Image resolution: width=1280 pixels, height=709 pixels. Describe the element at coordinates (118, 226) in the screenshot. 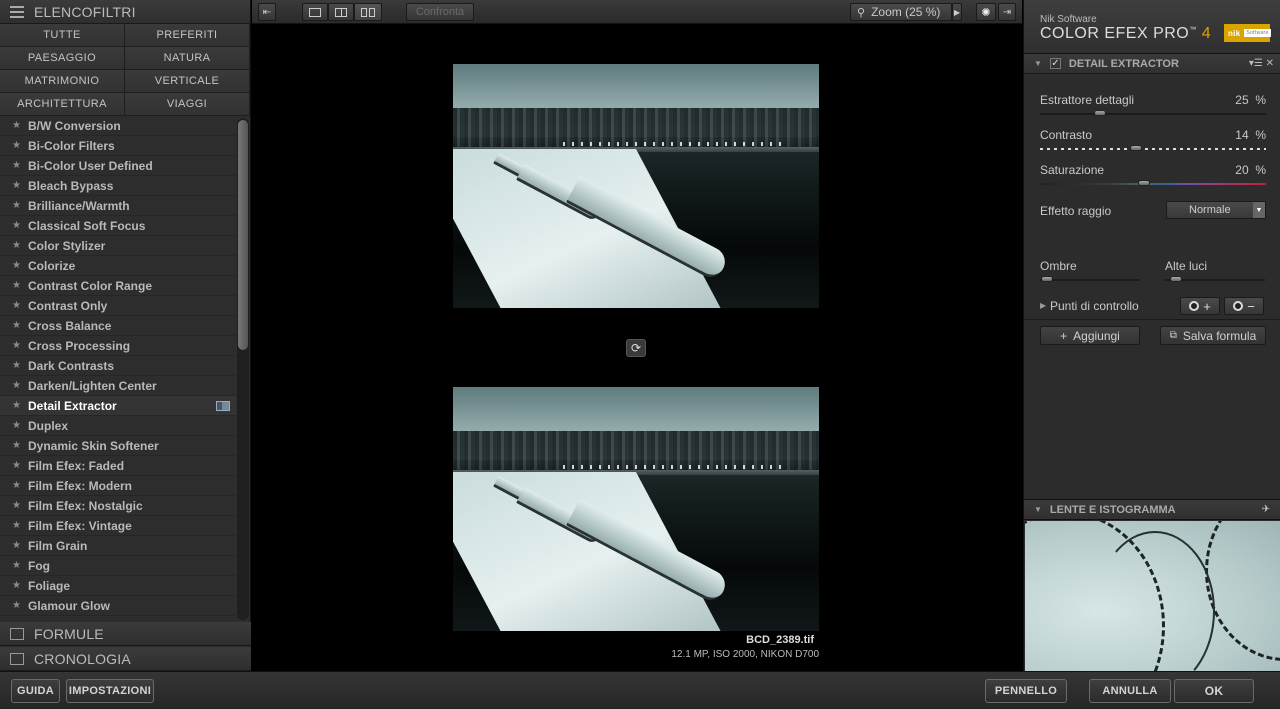

I see `filter-item: ★ Classical Soft Focus` at that location.